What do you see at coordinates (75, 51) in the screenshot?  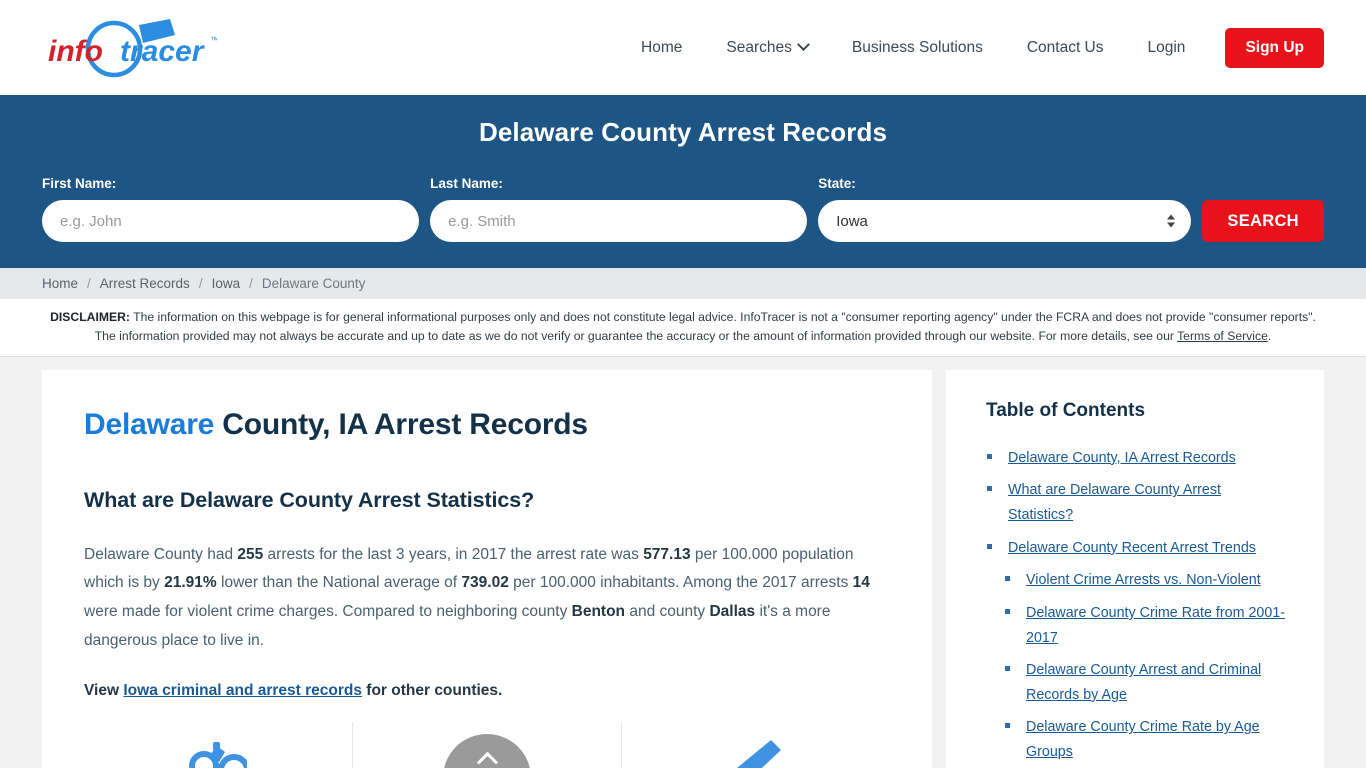 I see `svg-text: info` at bounding box center [75, 51].